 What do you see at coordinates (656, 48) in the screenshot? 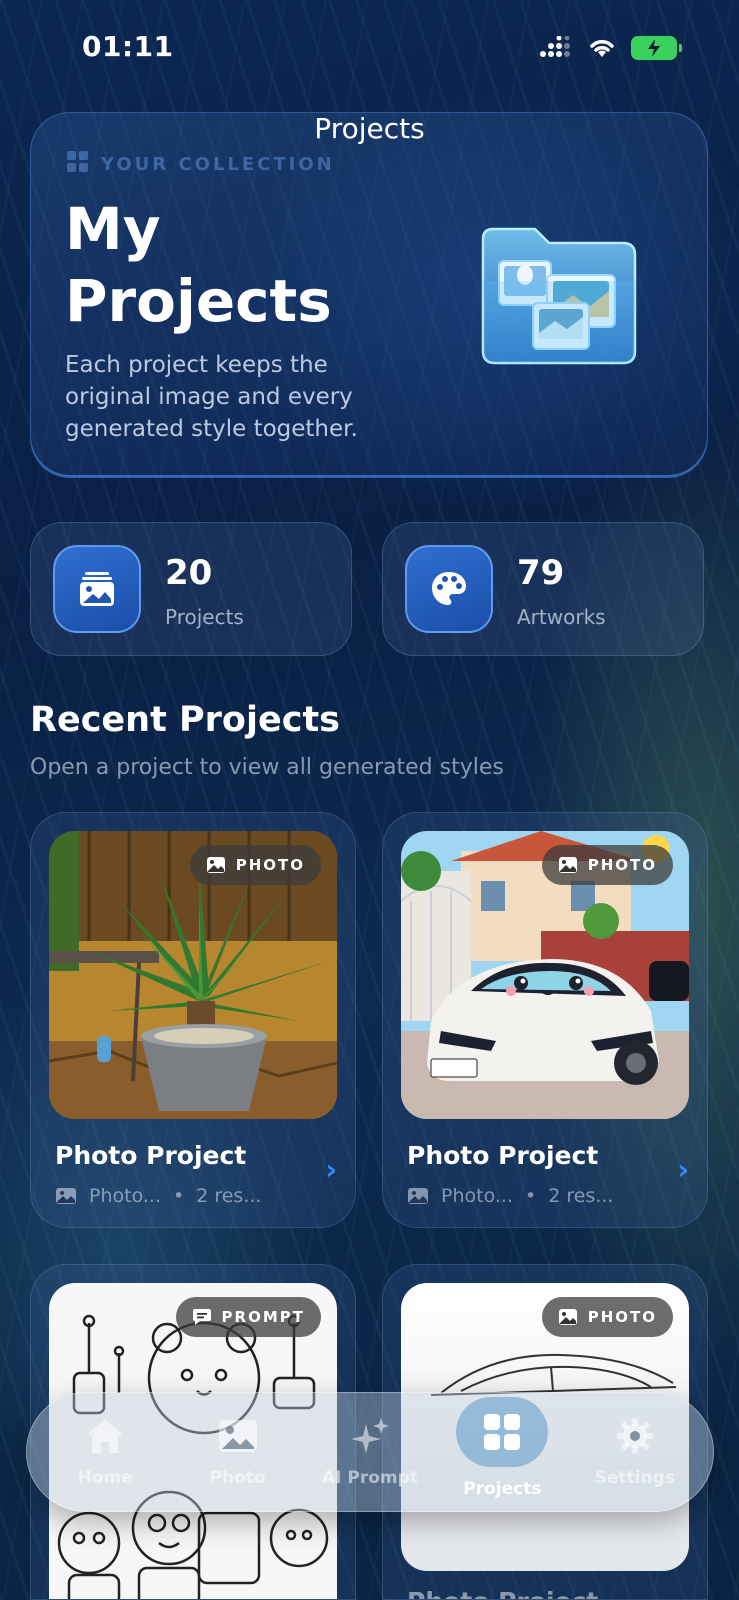
I see `battery-icon` at bounding box center [656, 48].